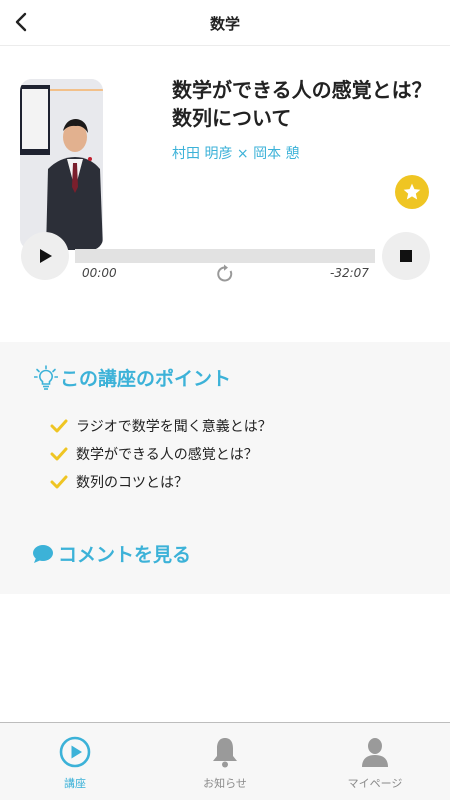  Describe the element at coordinates (146, 379) in the screenshot. I see `points-title: この講座のポイント` at that location.